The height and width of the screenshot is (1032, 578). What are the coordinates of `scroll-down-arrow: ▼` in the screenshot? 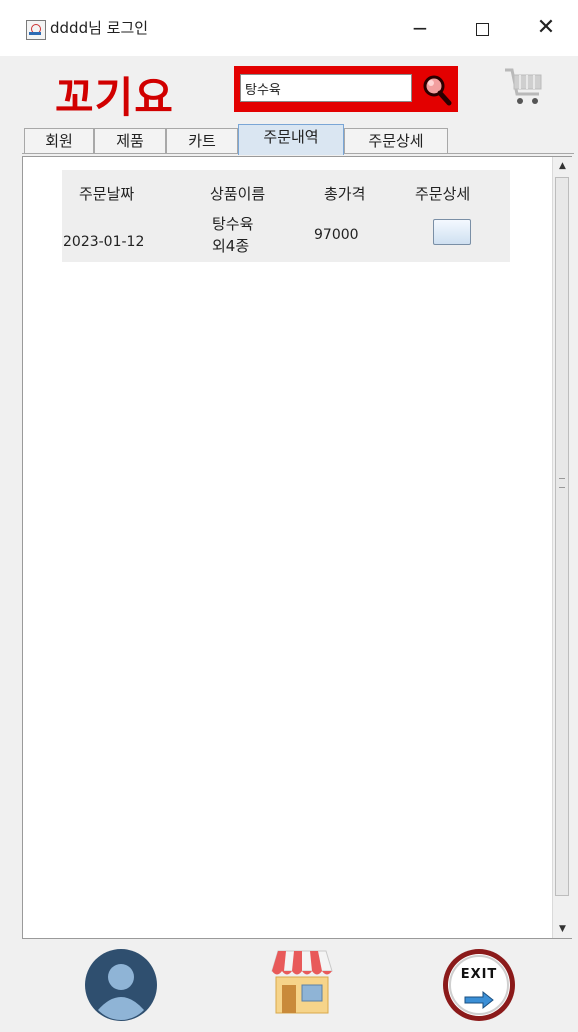 It's located at (562, 929).